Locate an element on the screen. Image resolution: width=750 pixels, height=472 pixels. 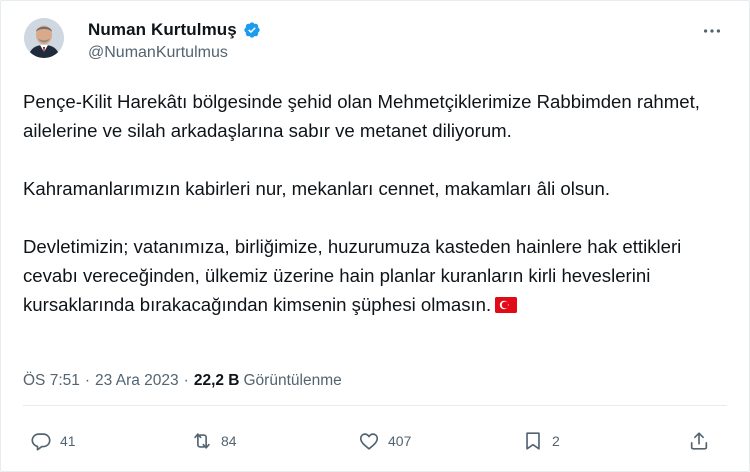
bookmark-icon is located at coordinates (533, 441).